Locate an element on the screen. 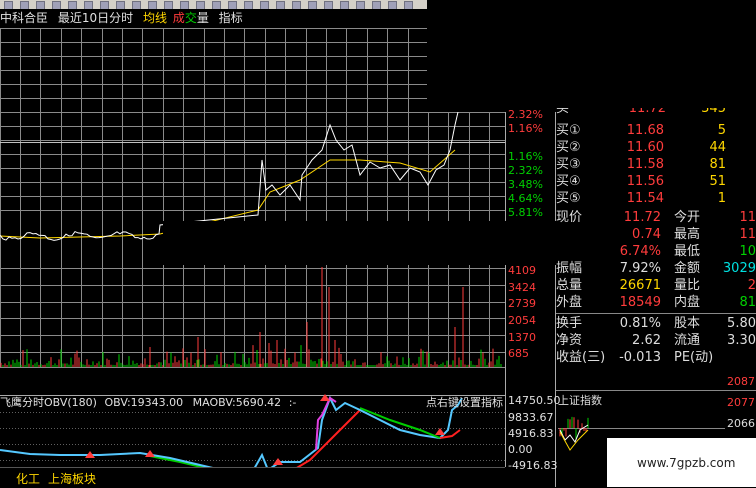  quote-row-bid: 买② 11.60 44 is located at coordinates (641, 147).